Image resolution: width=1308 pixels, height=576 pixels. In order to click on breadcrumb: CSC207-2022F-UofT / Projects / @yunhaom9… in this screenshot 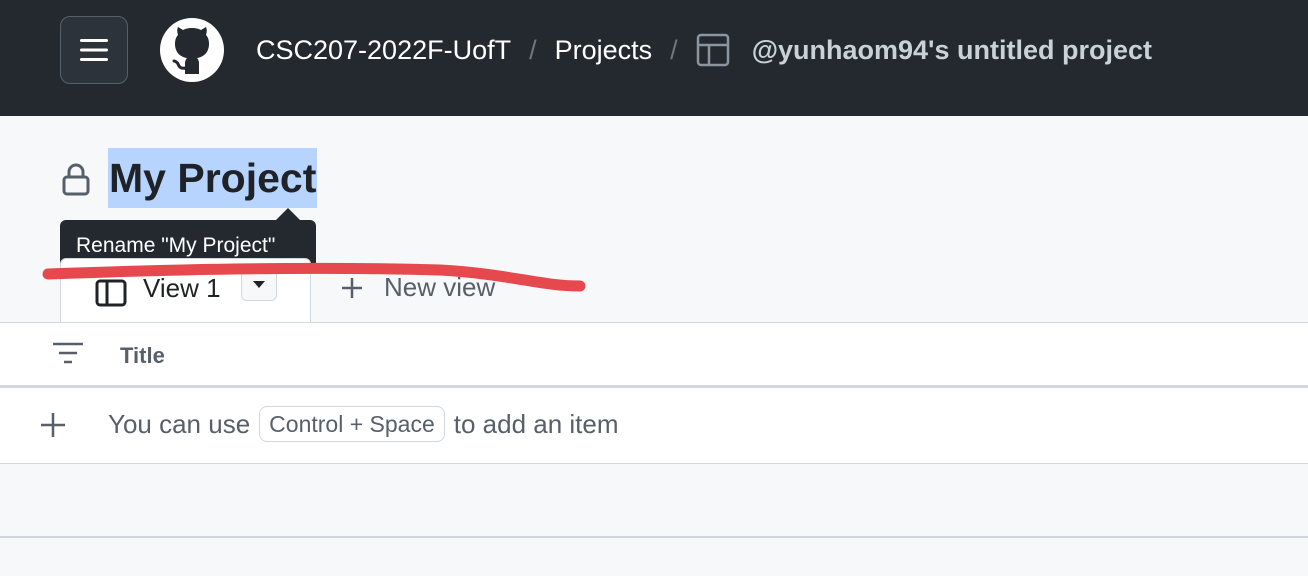, I will do `click(704, 50)`.